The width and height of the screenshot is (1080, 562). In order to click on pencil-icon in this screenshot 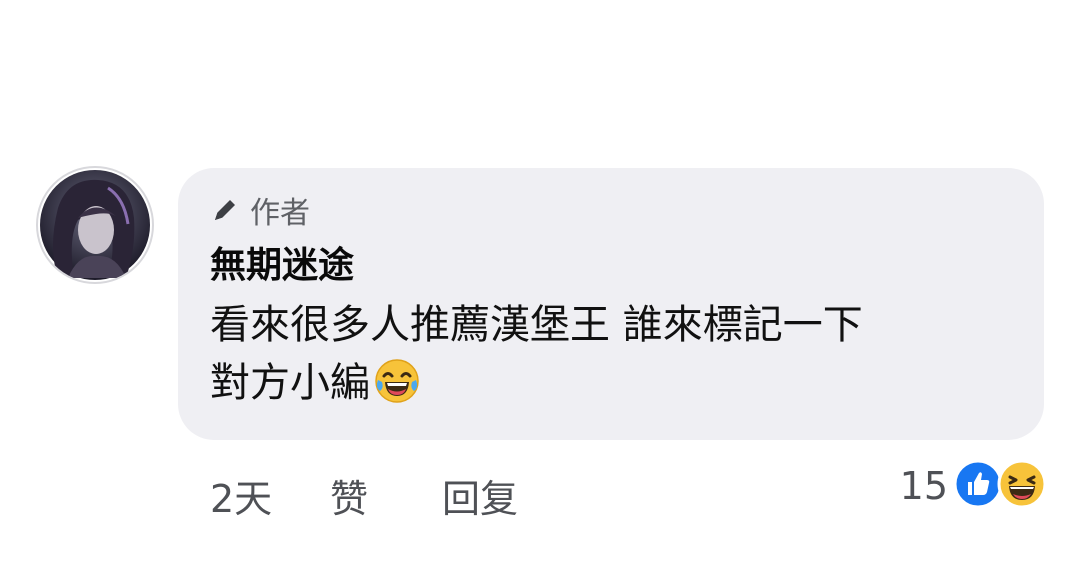, I will do `click(225, 210)`.